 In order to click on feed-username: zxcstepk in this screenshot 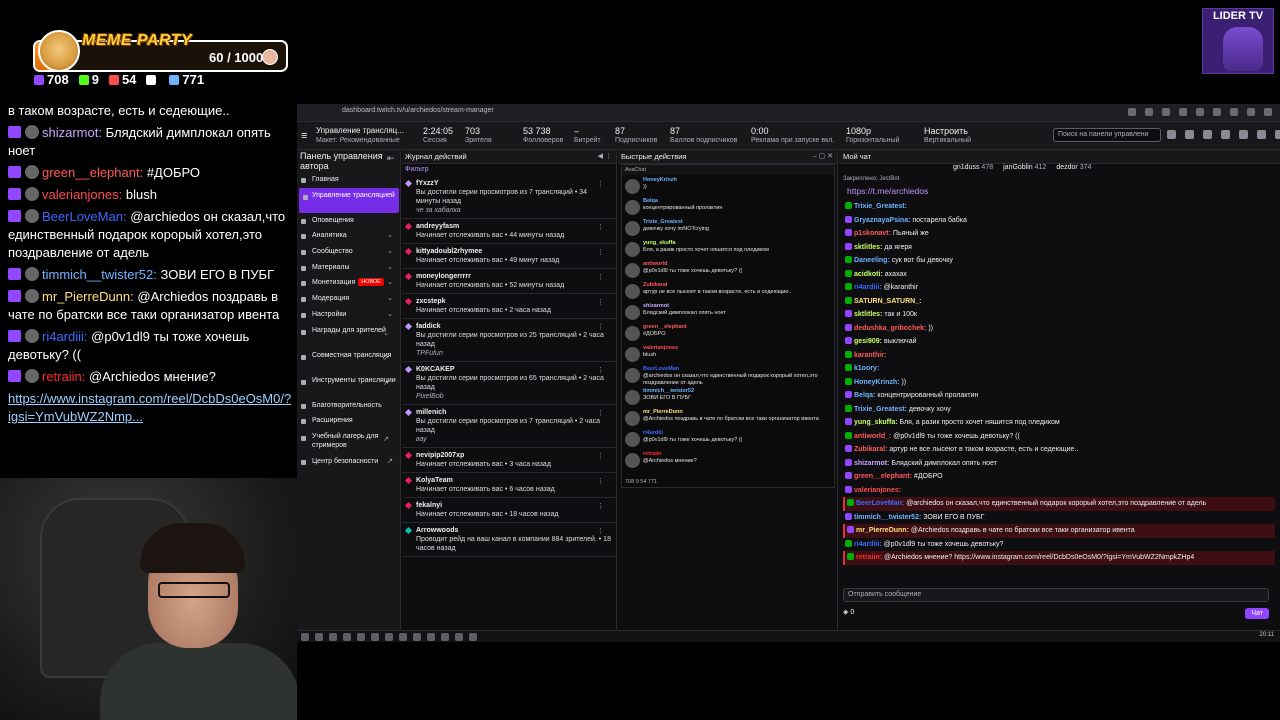, I will do `click(514, 301)`.